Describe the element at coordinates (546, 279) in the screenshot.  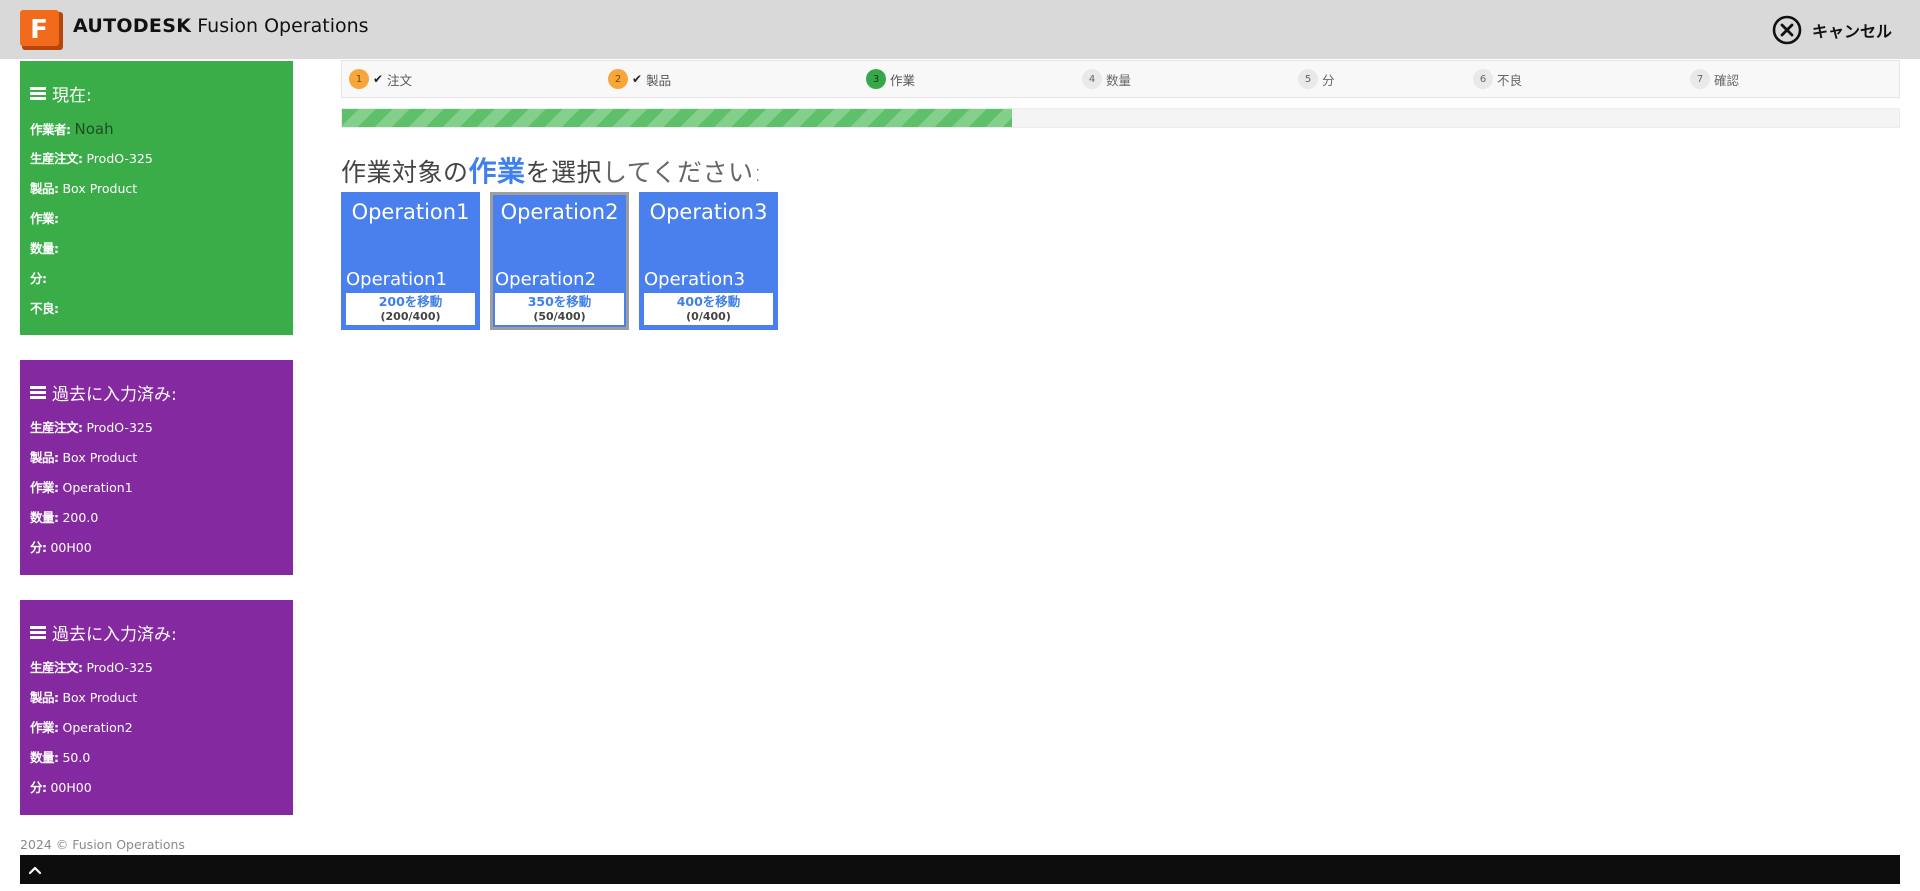
I see `tile-name: Operation2` at that location.